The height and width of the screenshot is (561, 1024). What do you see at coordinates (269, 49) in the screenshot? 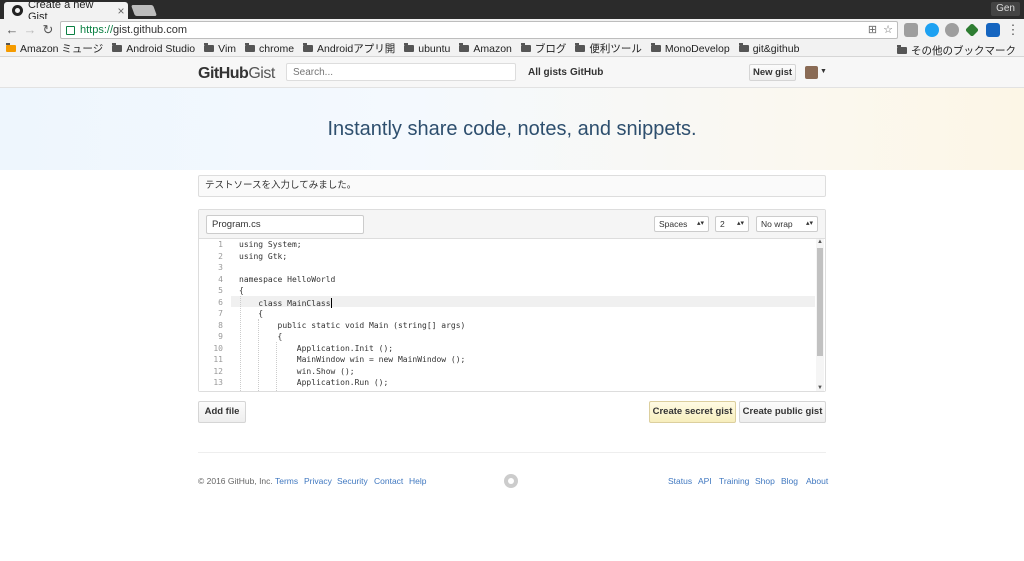
I see `bookmark-item: chrome` at bounding box center [269, 49].